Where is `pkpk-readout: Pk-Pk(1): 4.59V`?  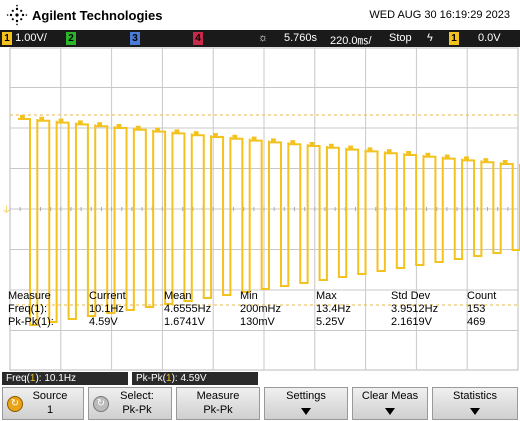 pkpk-readout: Pk-Pk(1): 4.59V is located at coordinates (195, 378).